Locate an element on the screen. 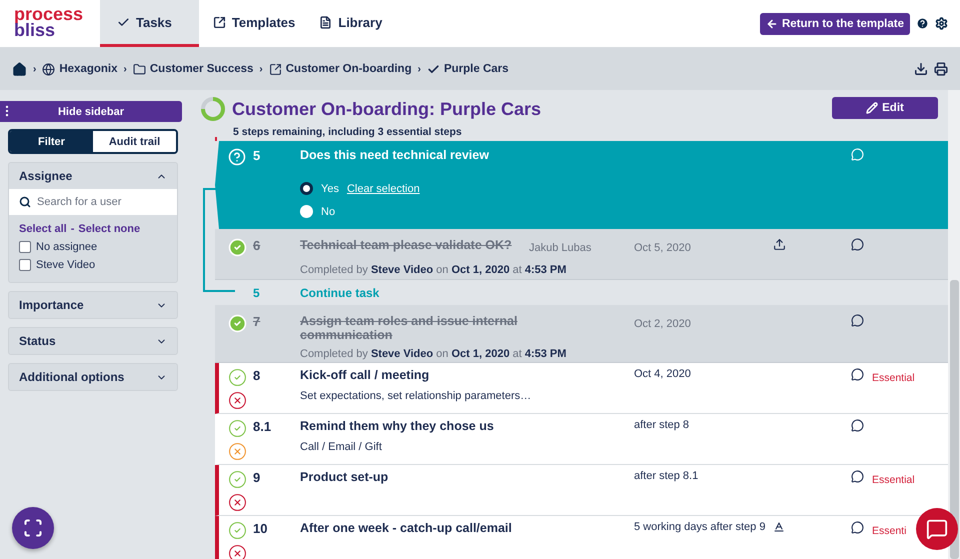 The height and width of the screenshot is (559, 960). return-button: Return to the template is located at coordinates (835, 23).